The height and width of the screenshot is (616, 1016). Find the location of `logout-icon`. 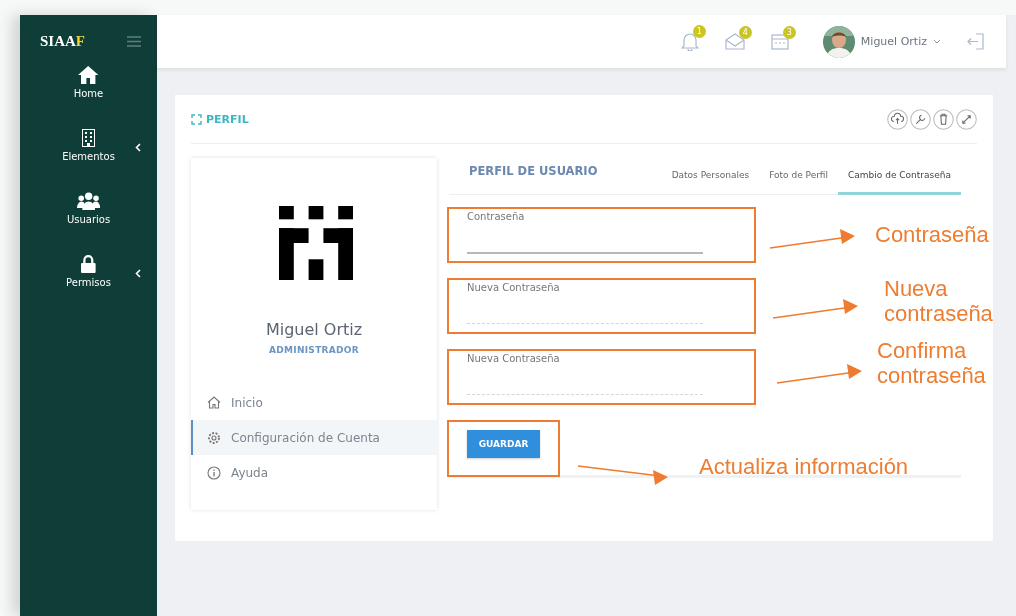

logout-icon is located at coordinates (975, 41).